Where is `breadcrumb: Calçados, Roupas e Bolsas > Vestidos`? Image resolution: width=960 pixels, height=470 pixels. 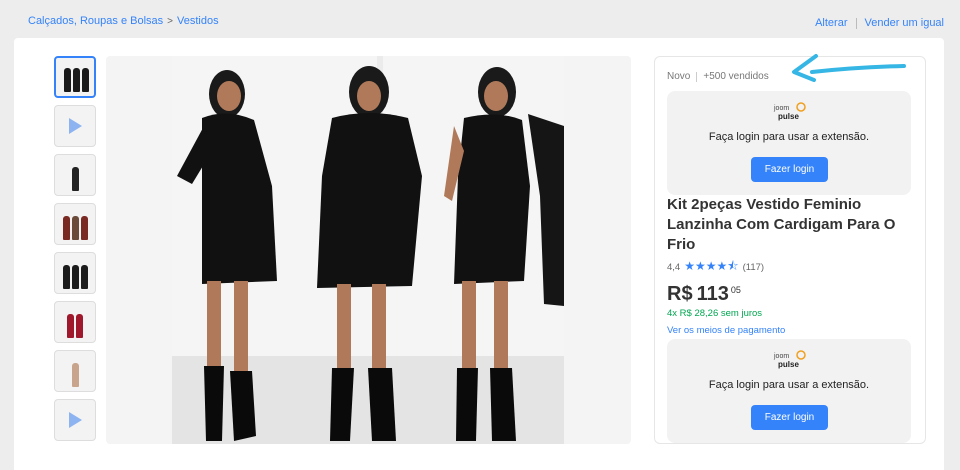 breadcrumb: Calçados, Roupas e Bolsas > Vestidos is located at coordinates (123, 21).